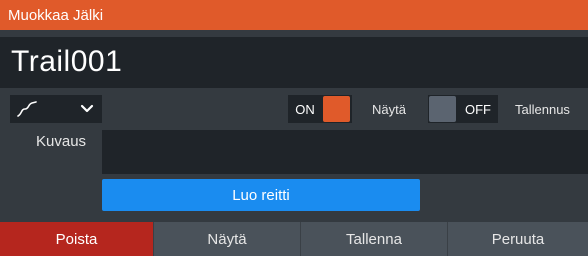  Describe the element at coordinates (389, 109) in the screenshot. I see `show-toggle-label: Näytä` at that location.